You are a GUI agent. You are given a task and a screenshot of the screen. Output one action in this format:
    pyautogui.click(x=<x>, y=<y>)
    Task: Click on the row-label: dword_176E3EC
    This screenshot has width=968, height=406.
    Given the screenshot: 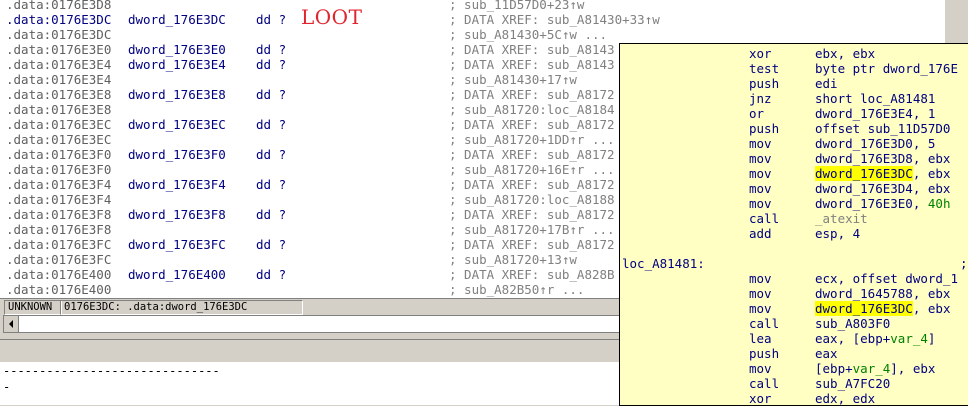 What is the action you would take?
    pyautogui.click(x=177, y=124)
    